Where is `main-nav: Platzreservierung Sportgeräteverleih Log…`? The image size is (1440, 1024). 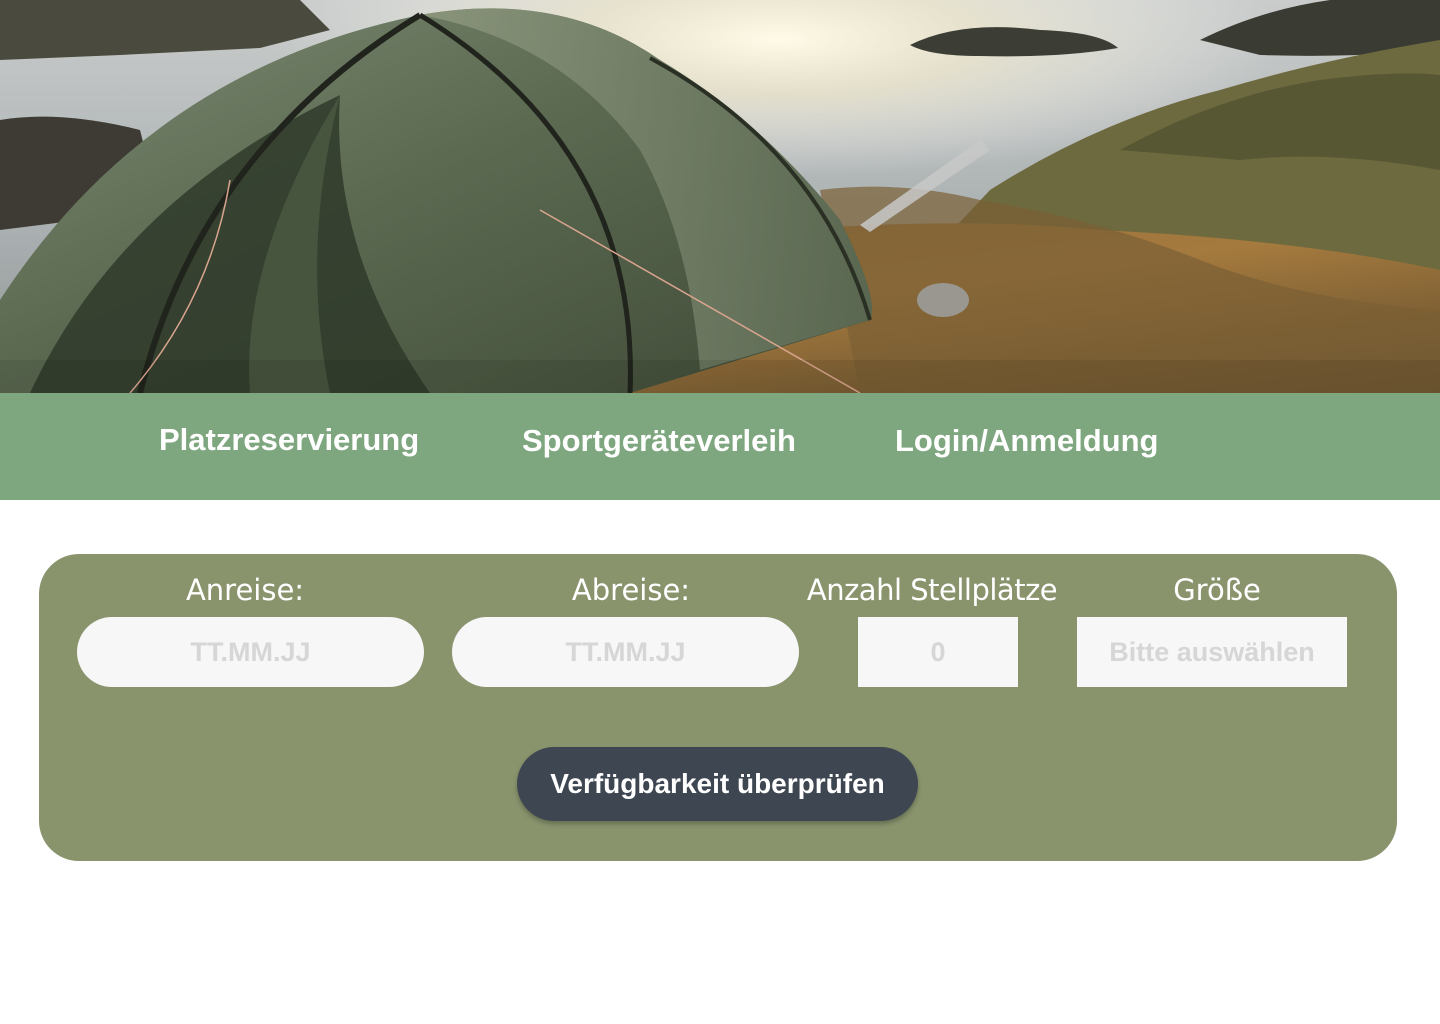 main-nav: Platzreservierung Sportgeräteverleih Log… is located at coordinates (720, 446).